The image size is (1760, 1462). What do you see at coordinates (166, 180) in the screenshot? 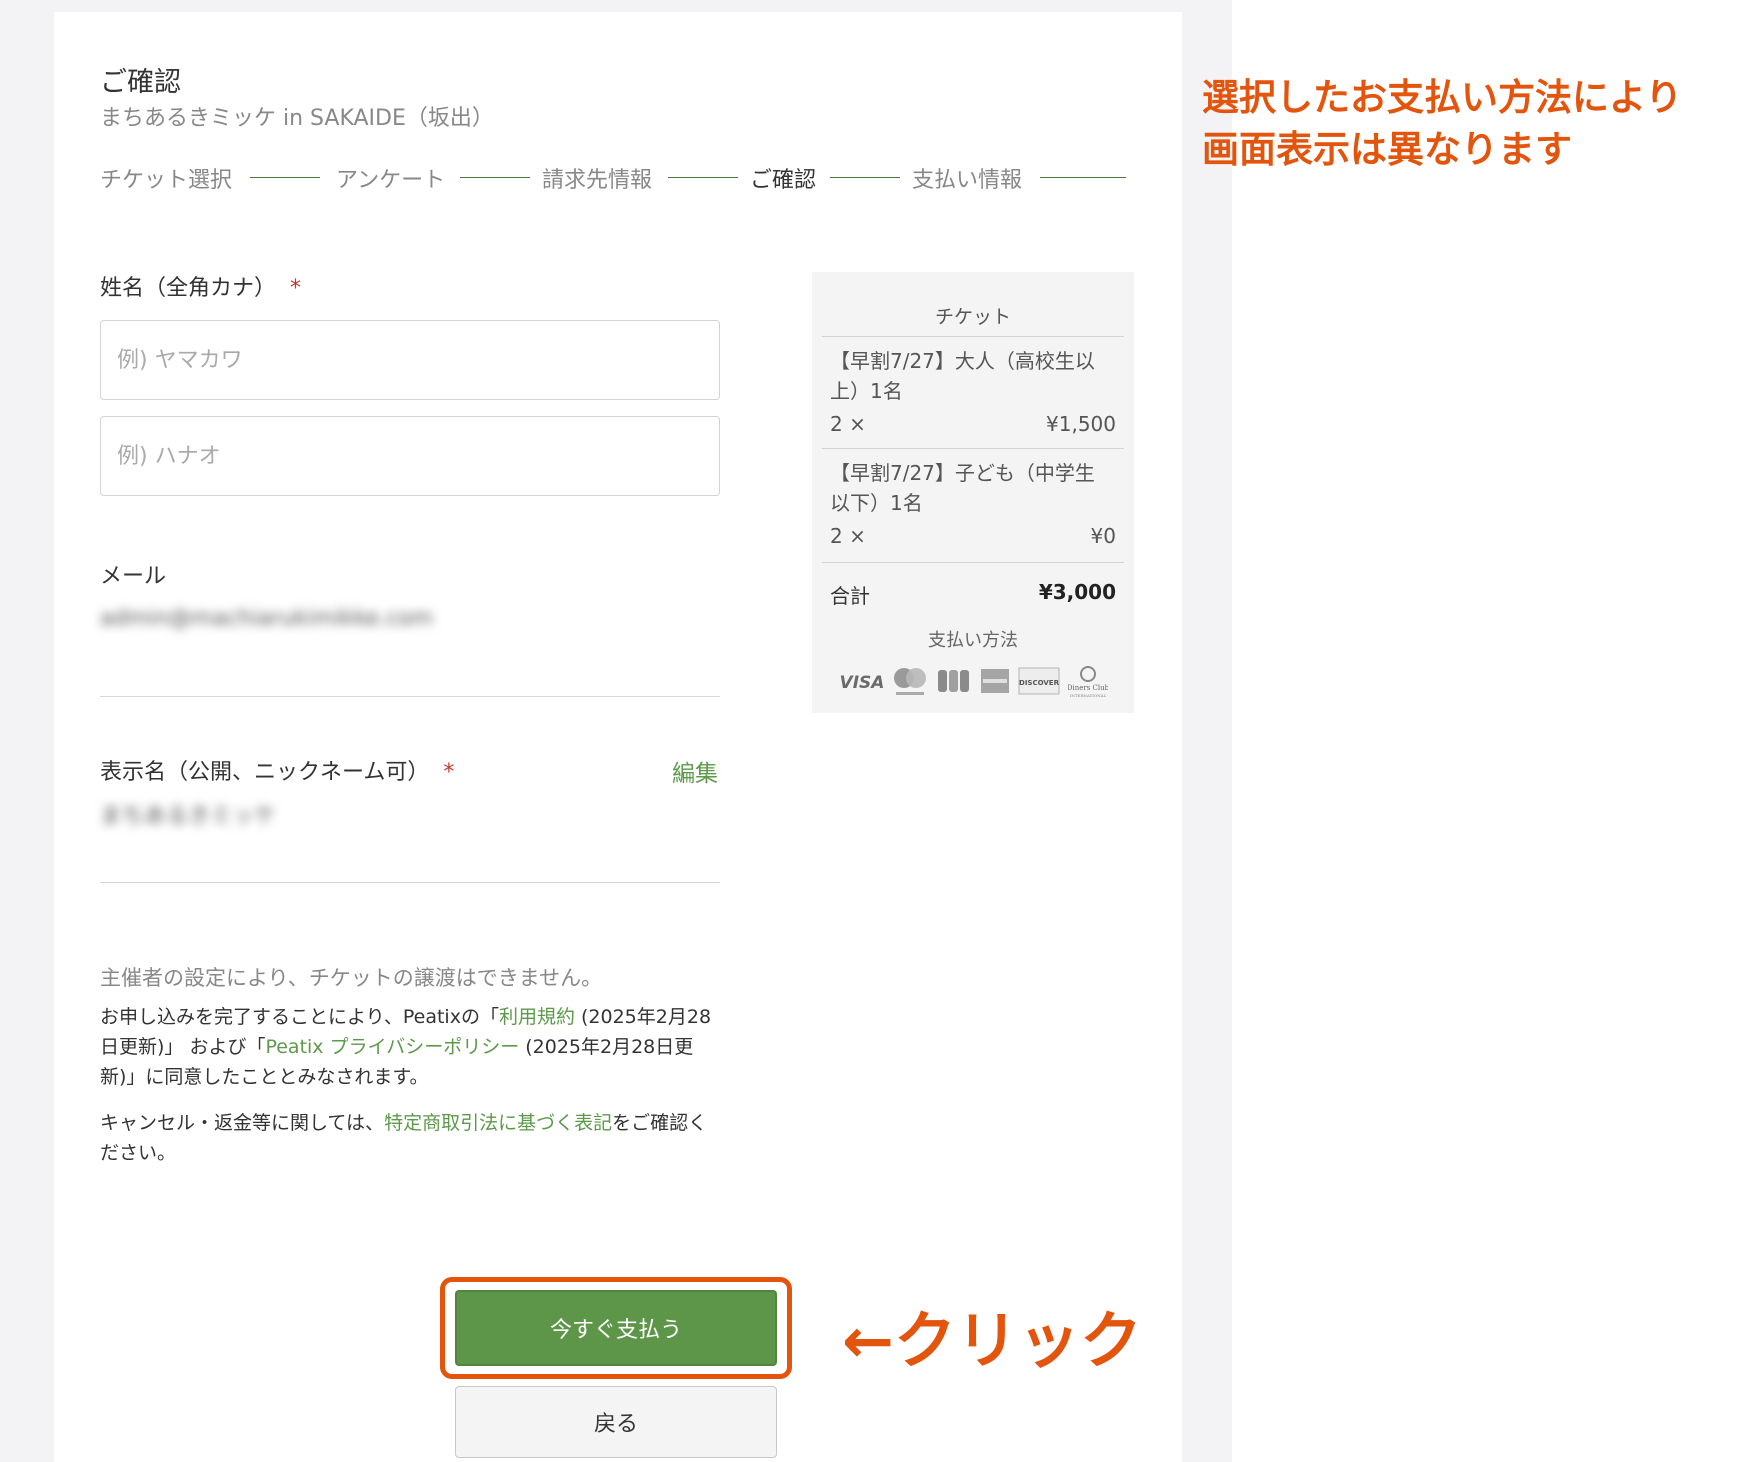
I see `step-ticket-select: チケット選択` at bounding box center [166, 180].